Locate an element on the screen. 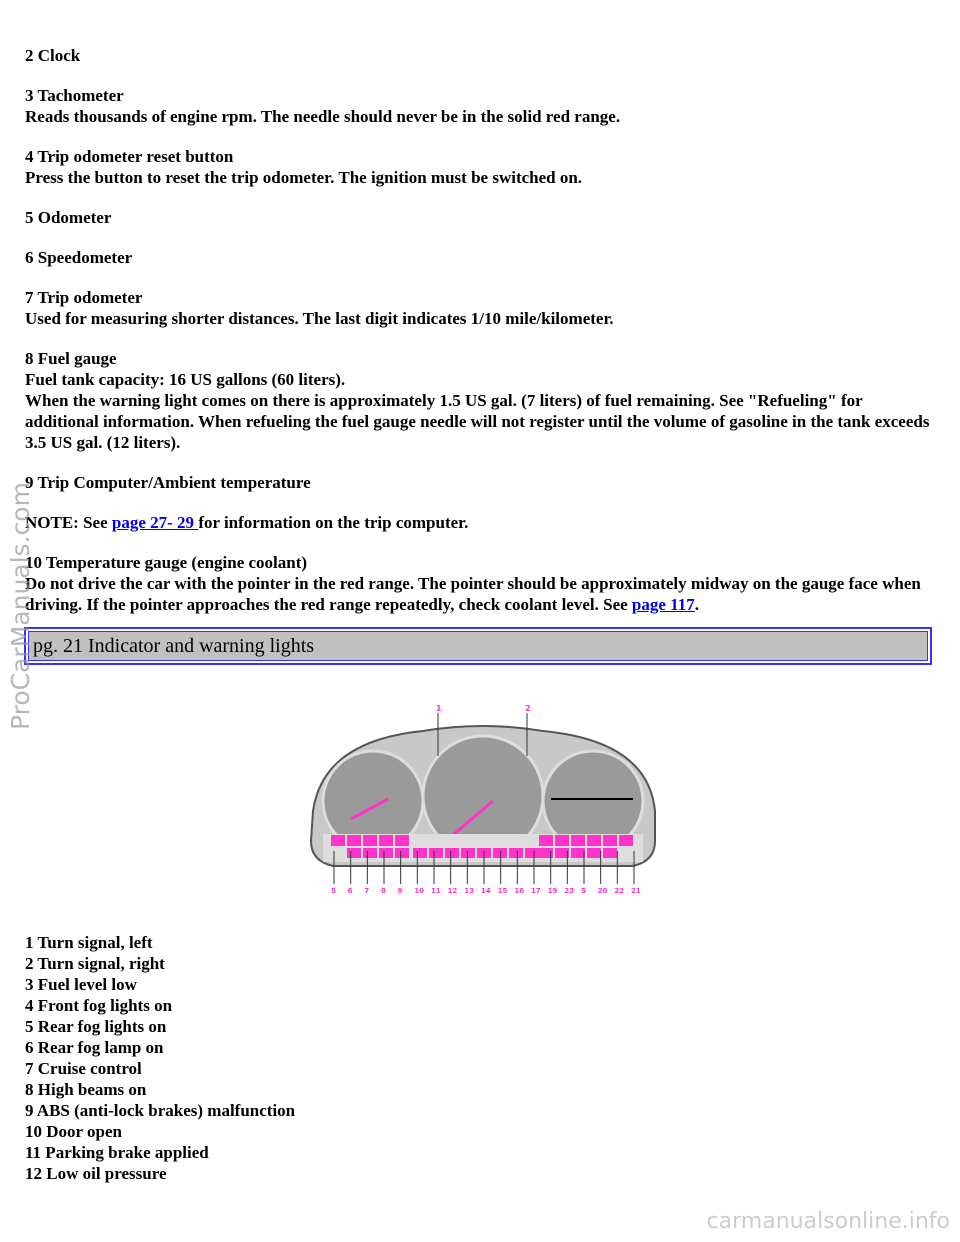 This screenshot has height=1242, width=960. list-item: 9 ABS (anti-lock brakes) malfunction is located at coordinates (160, 1110).